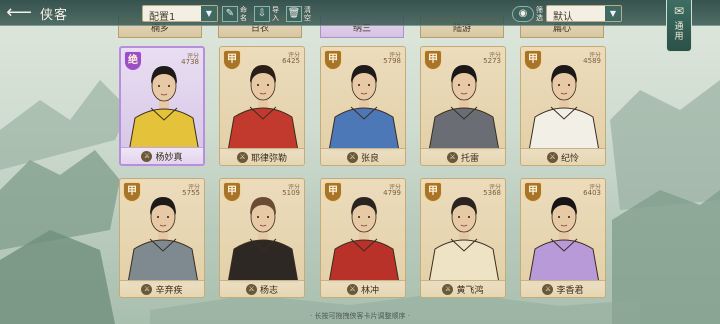  I want to click on sort-select-value: 默认, so click(563, 17).